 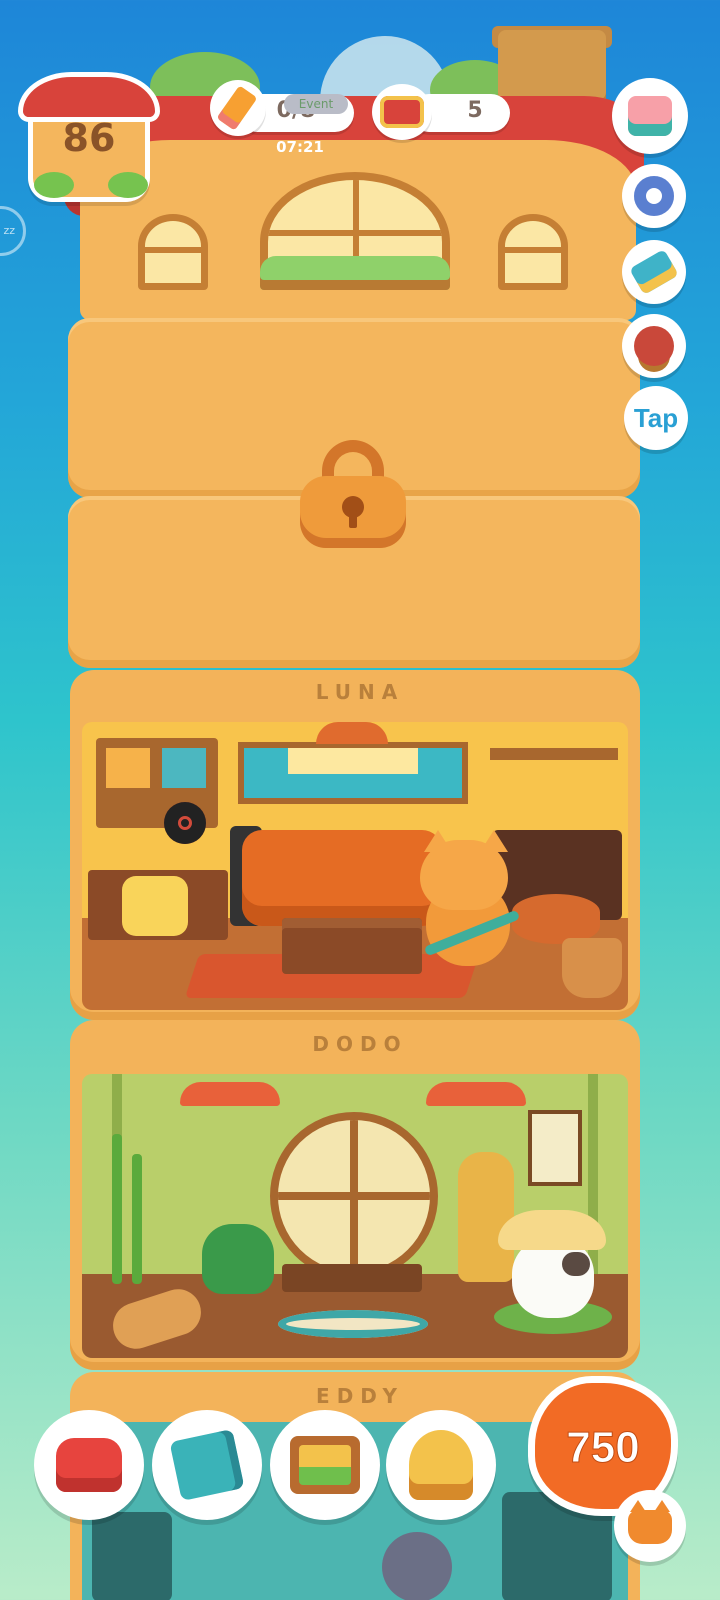 I want to click on flower-box, so click(x=355, y=273).